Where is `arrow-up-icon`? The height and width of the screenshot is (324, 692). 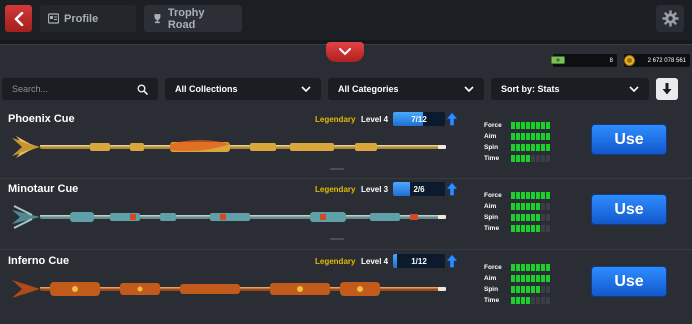 arrow-up-icon is located at coordinates (452, 189).